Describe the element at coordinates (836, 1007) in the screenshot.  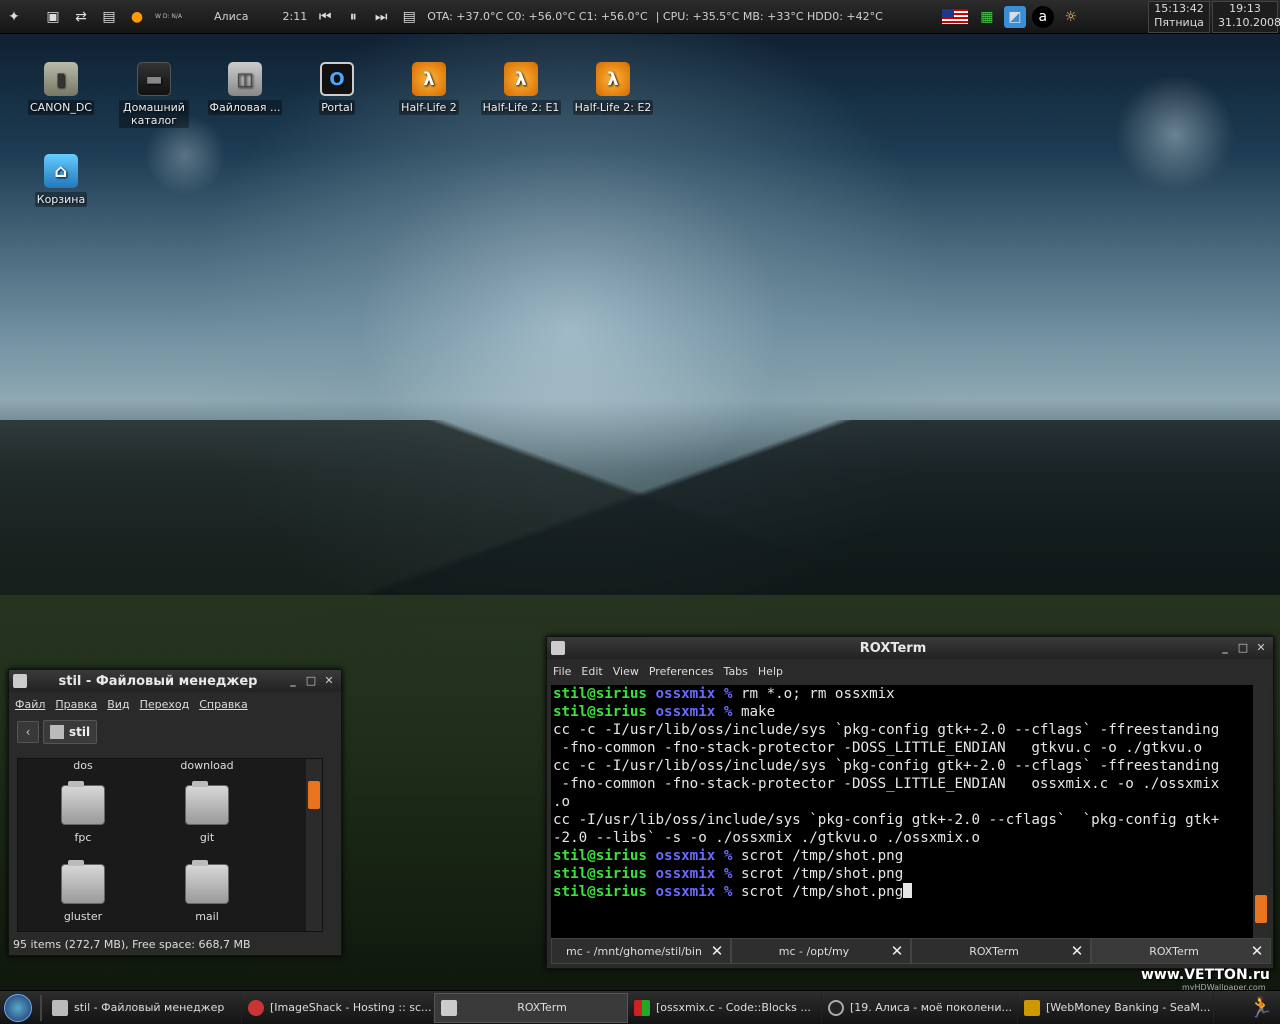
I see `player-icon` at that location.